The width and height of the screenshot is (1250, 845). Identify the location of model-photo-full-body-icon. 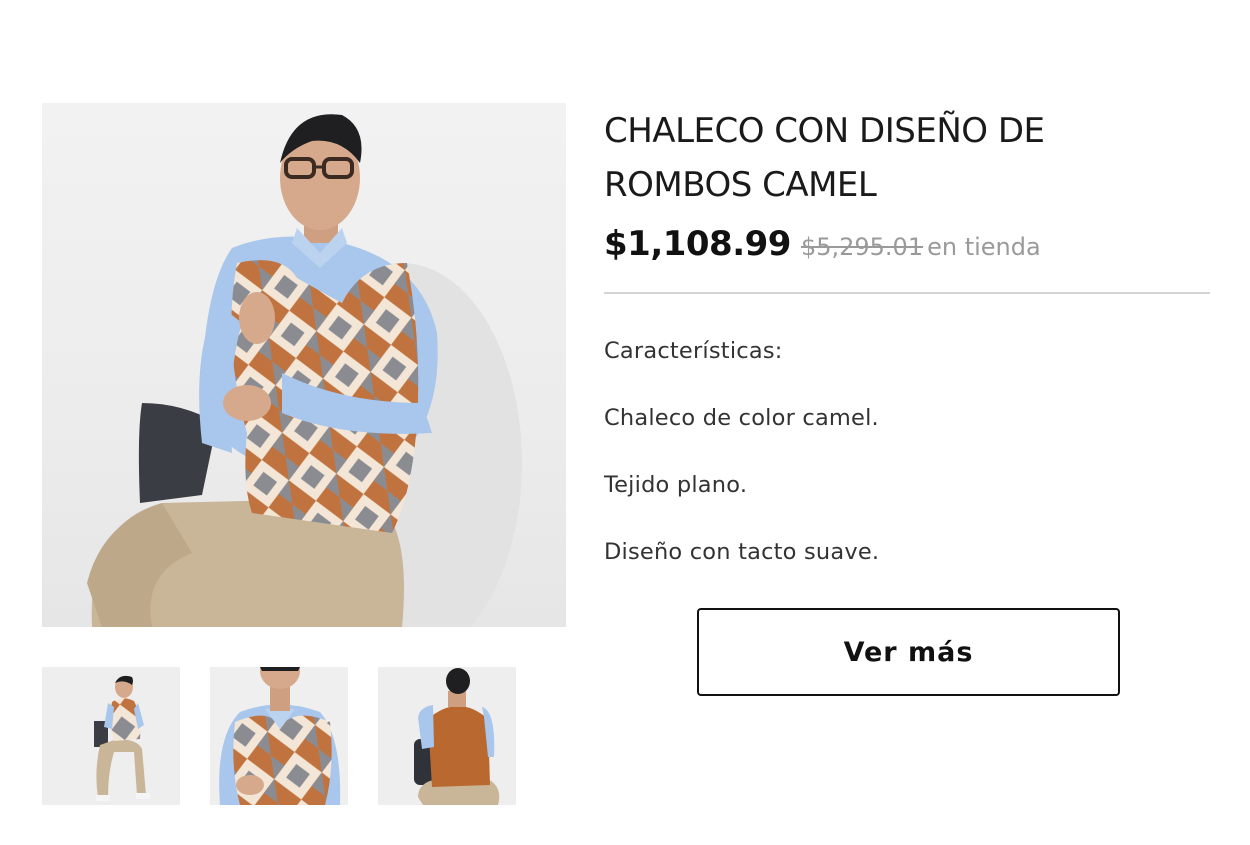
(111, 736).